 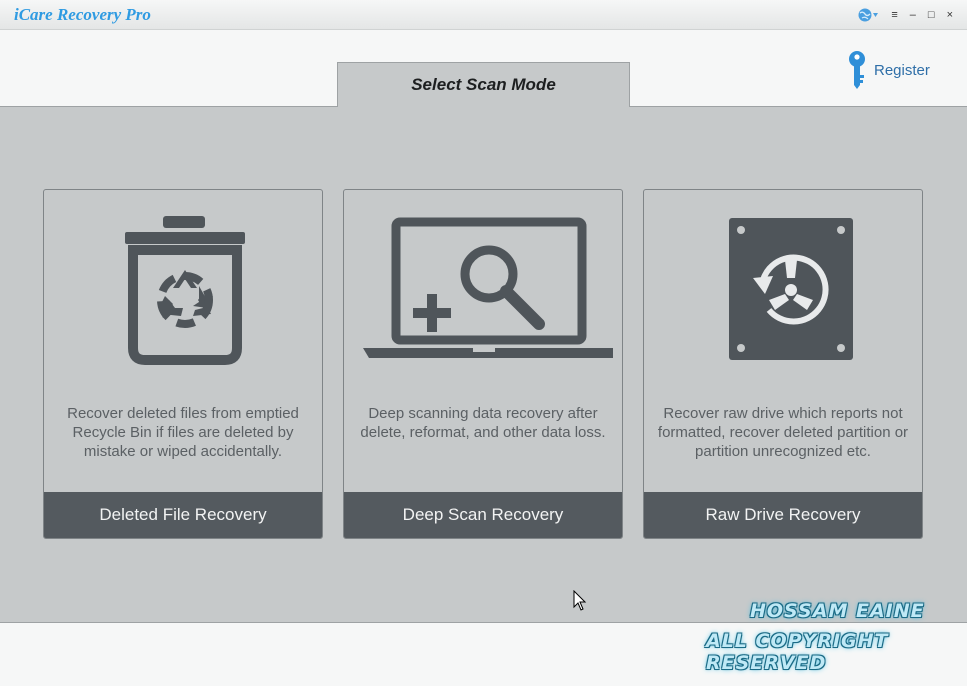 What do you see at coordinates (905, 15) in the screenshot?
I see `window-controls: ≡ – □ ×` at bounding box center [905, 15].